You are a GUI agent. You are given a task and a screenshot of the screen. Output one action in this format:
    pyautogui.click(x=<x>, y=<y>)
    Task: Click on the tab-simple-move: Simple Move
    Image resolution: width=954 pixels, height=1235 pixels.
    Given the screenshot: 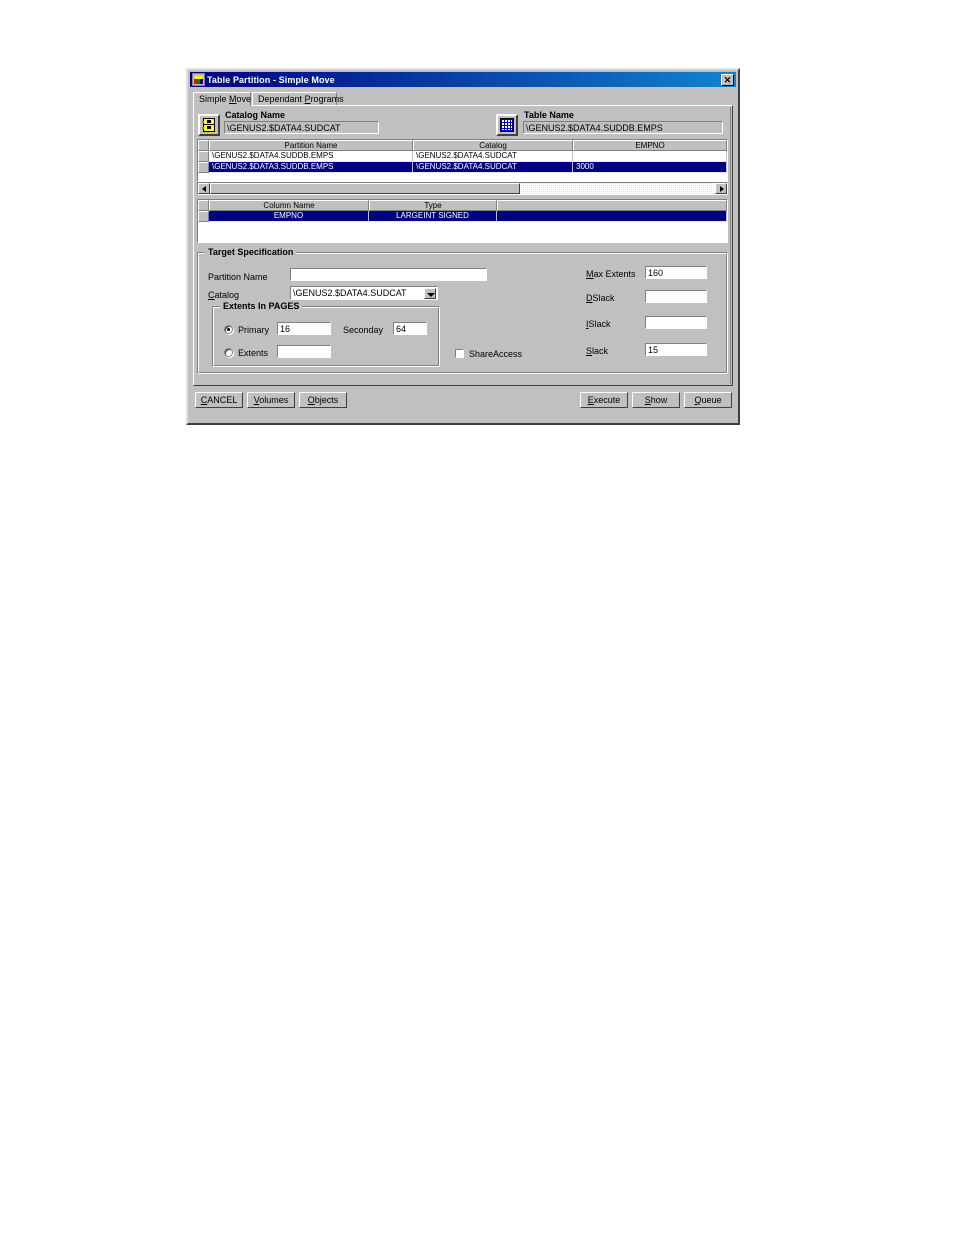 What is the action you would take?
    pyautogui.click(x=222, y=99)
    